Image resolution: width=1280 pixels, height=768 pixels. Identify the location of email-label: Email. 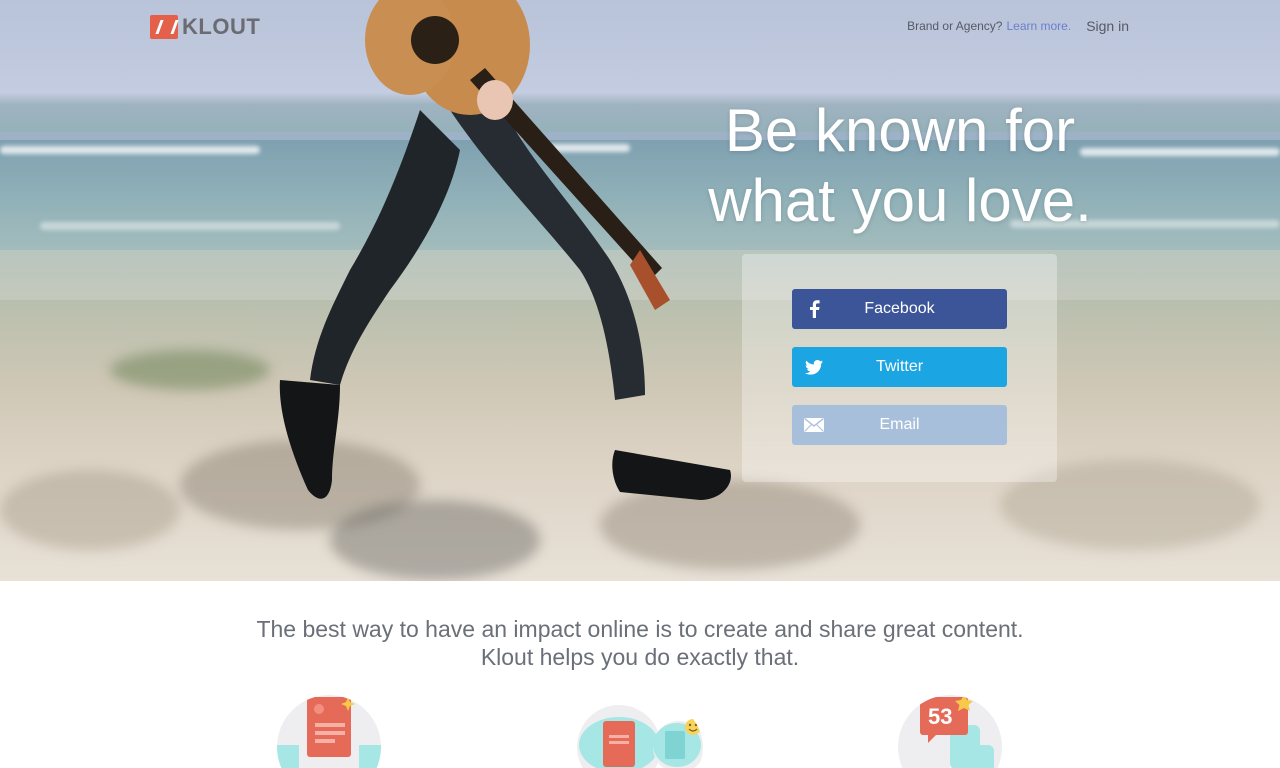
(899, 424).